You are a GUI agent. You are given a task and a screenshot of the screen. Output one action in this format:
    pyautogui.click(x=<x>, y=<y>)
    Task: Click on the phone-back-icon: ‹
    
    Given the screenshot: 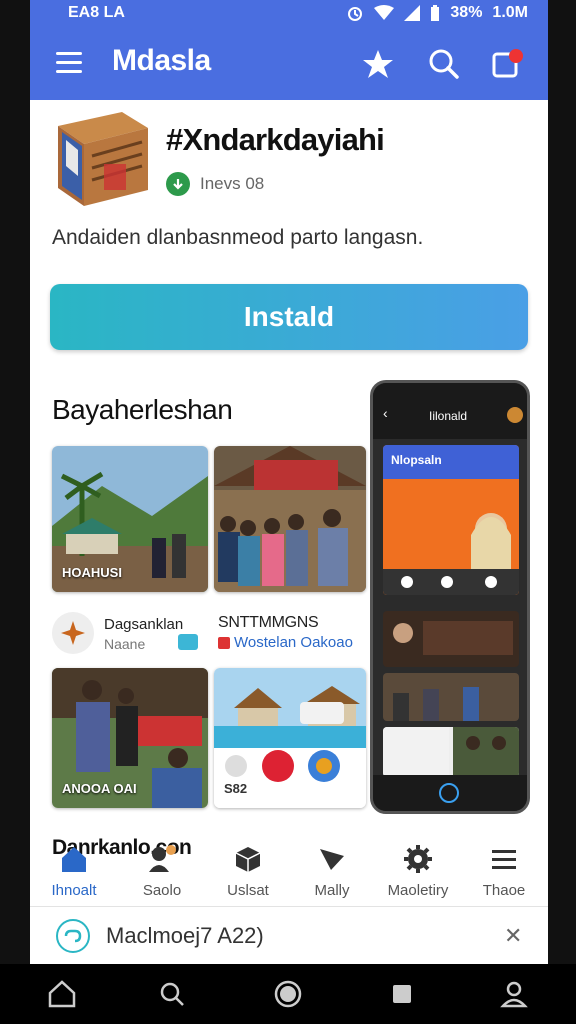 What is the action you would take?
    pyautogui.click(x=385, y=413)
    